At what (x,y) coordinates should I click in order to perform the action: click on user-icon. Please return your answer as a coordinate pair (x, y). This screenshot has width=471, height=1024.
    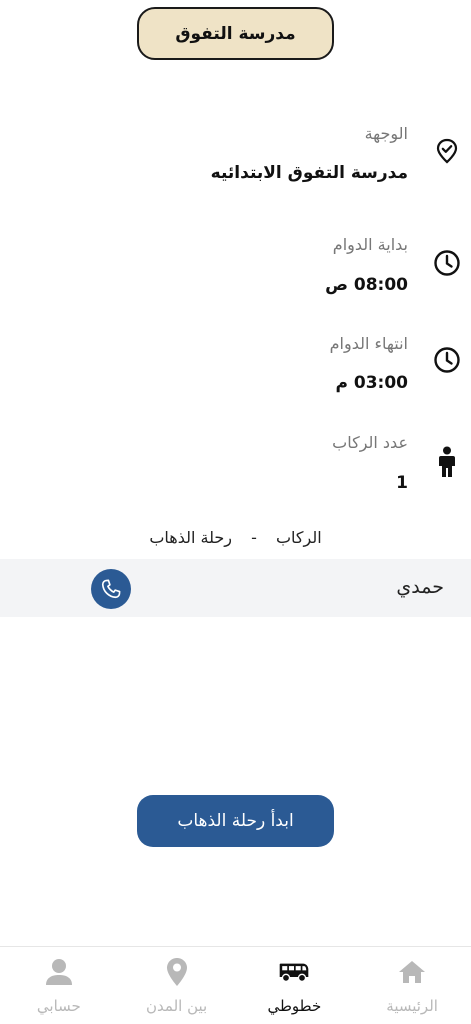
    Looking at the image, I should click on (59, 972).